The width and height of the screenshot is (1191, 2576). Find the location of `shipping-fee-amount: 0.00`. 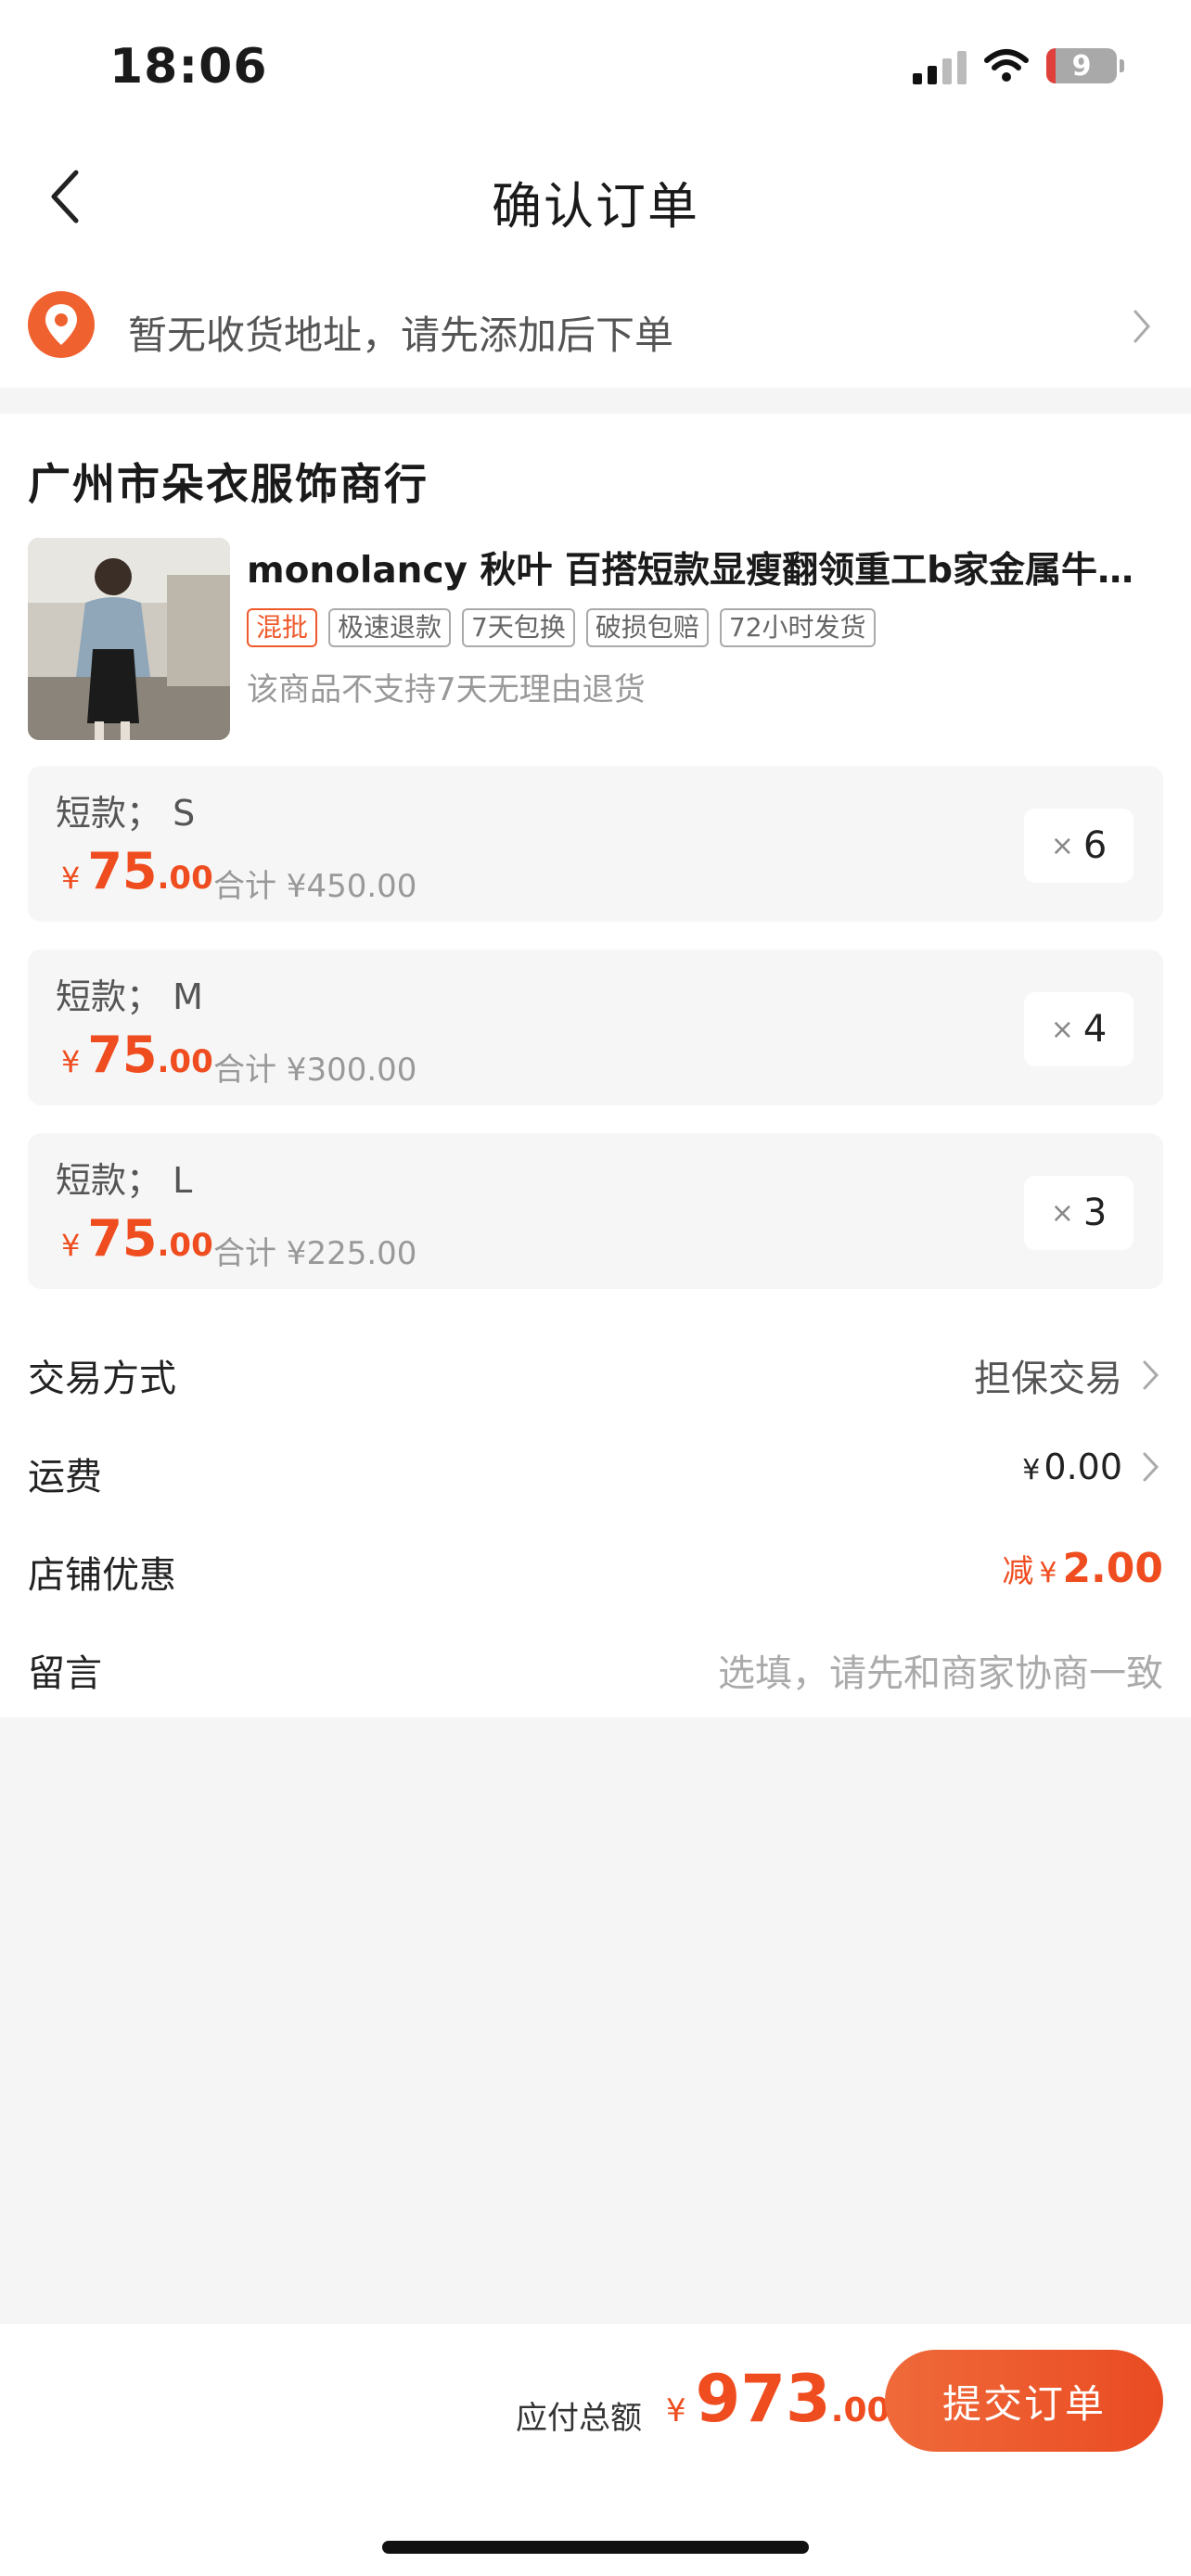

shipping-fee-amount: 0.00 is located at coordinates (1083, 1467).